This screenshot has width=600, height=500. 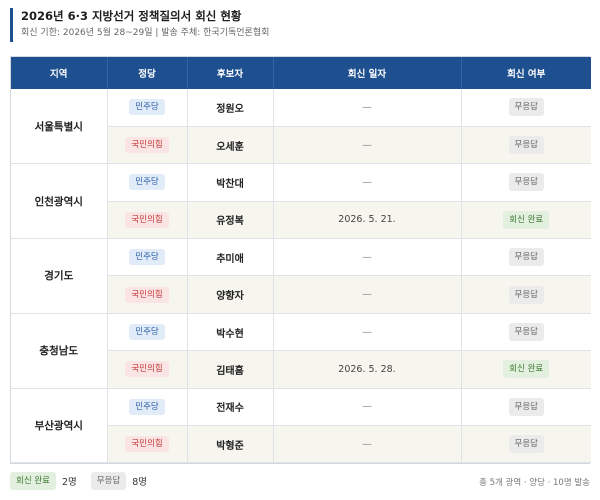 What do you see at coordinates (145, 33) in the screenshot?
I see `page-subtitle: 회신 기한: 2026년 5월 28~29일 | 발송 주체: 한국기독언론협회` at bounding box center [145, 33].